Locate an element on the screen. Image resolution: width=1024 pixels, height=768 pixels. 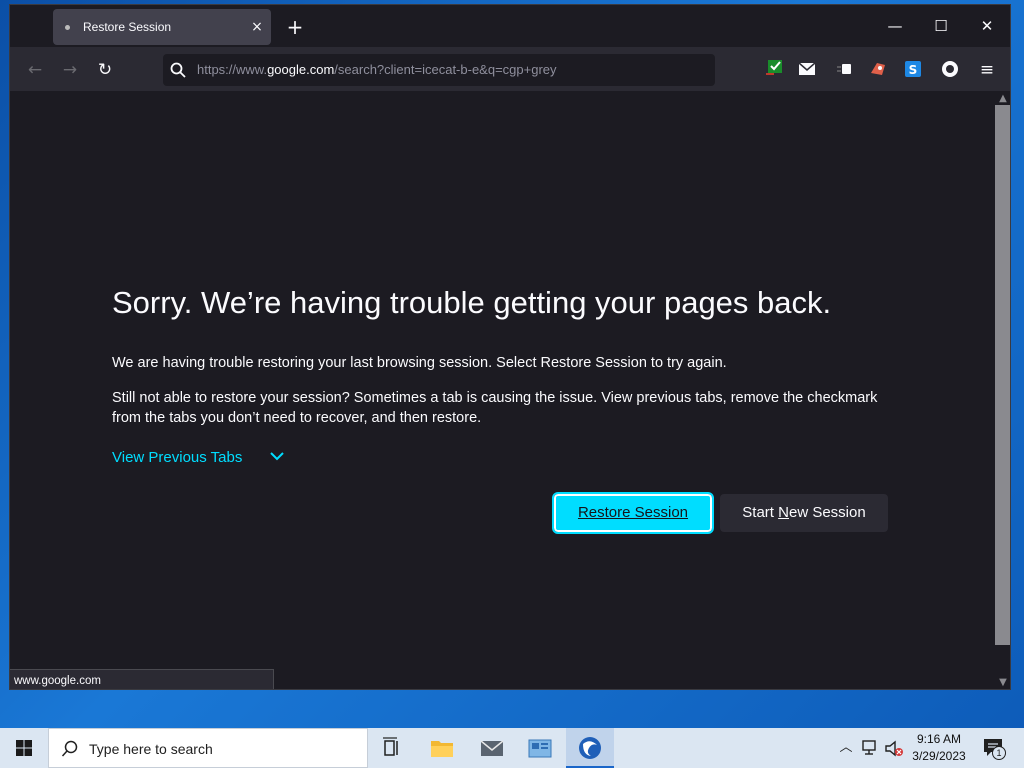
button-accelerator: N is located at coordinates (783, 512).